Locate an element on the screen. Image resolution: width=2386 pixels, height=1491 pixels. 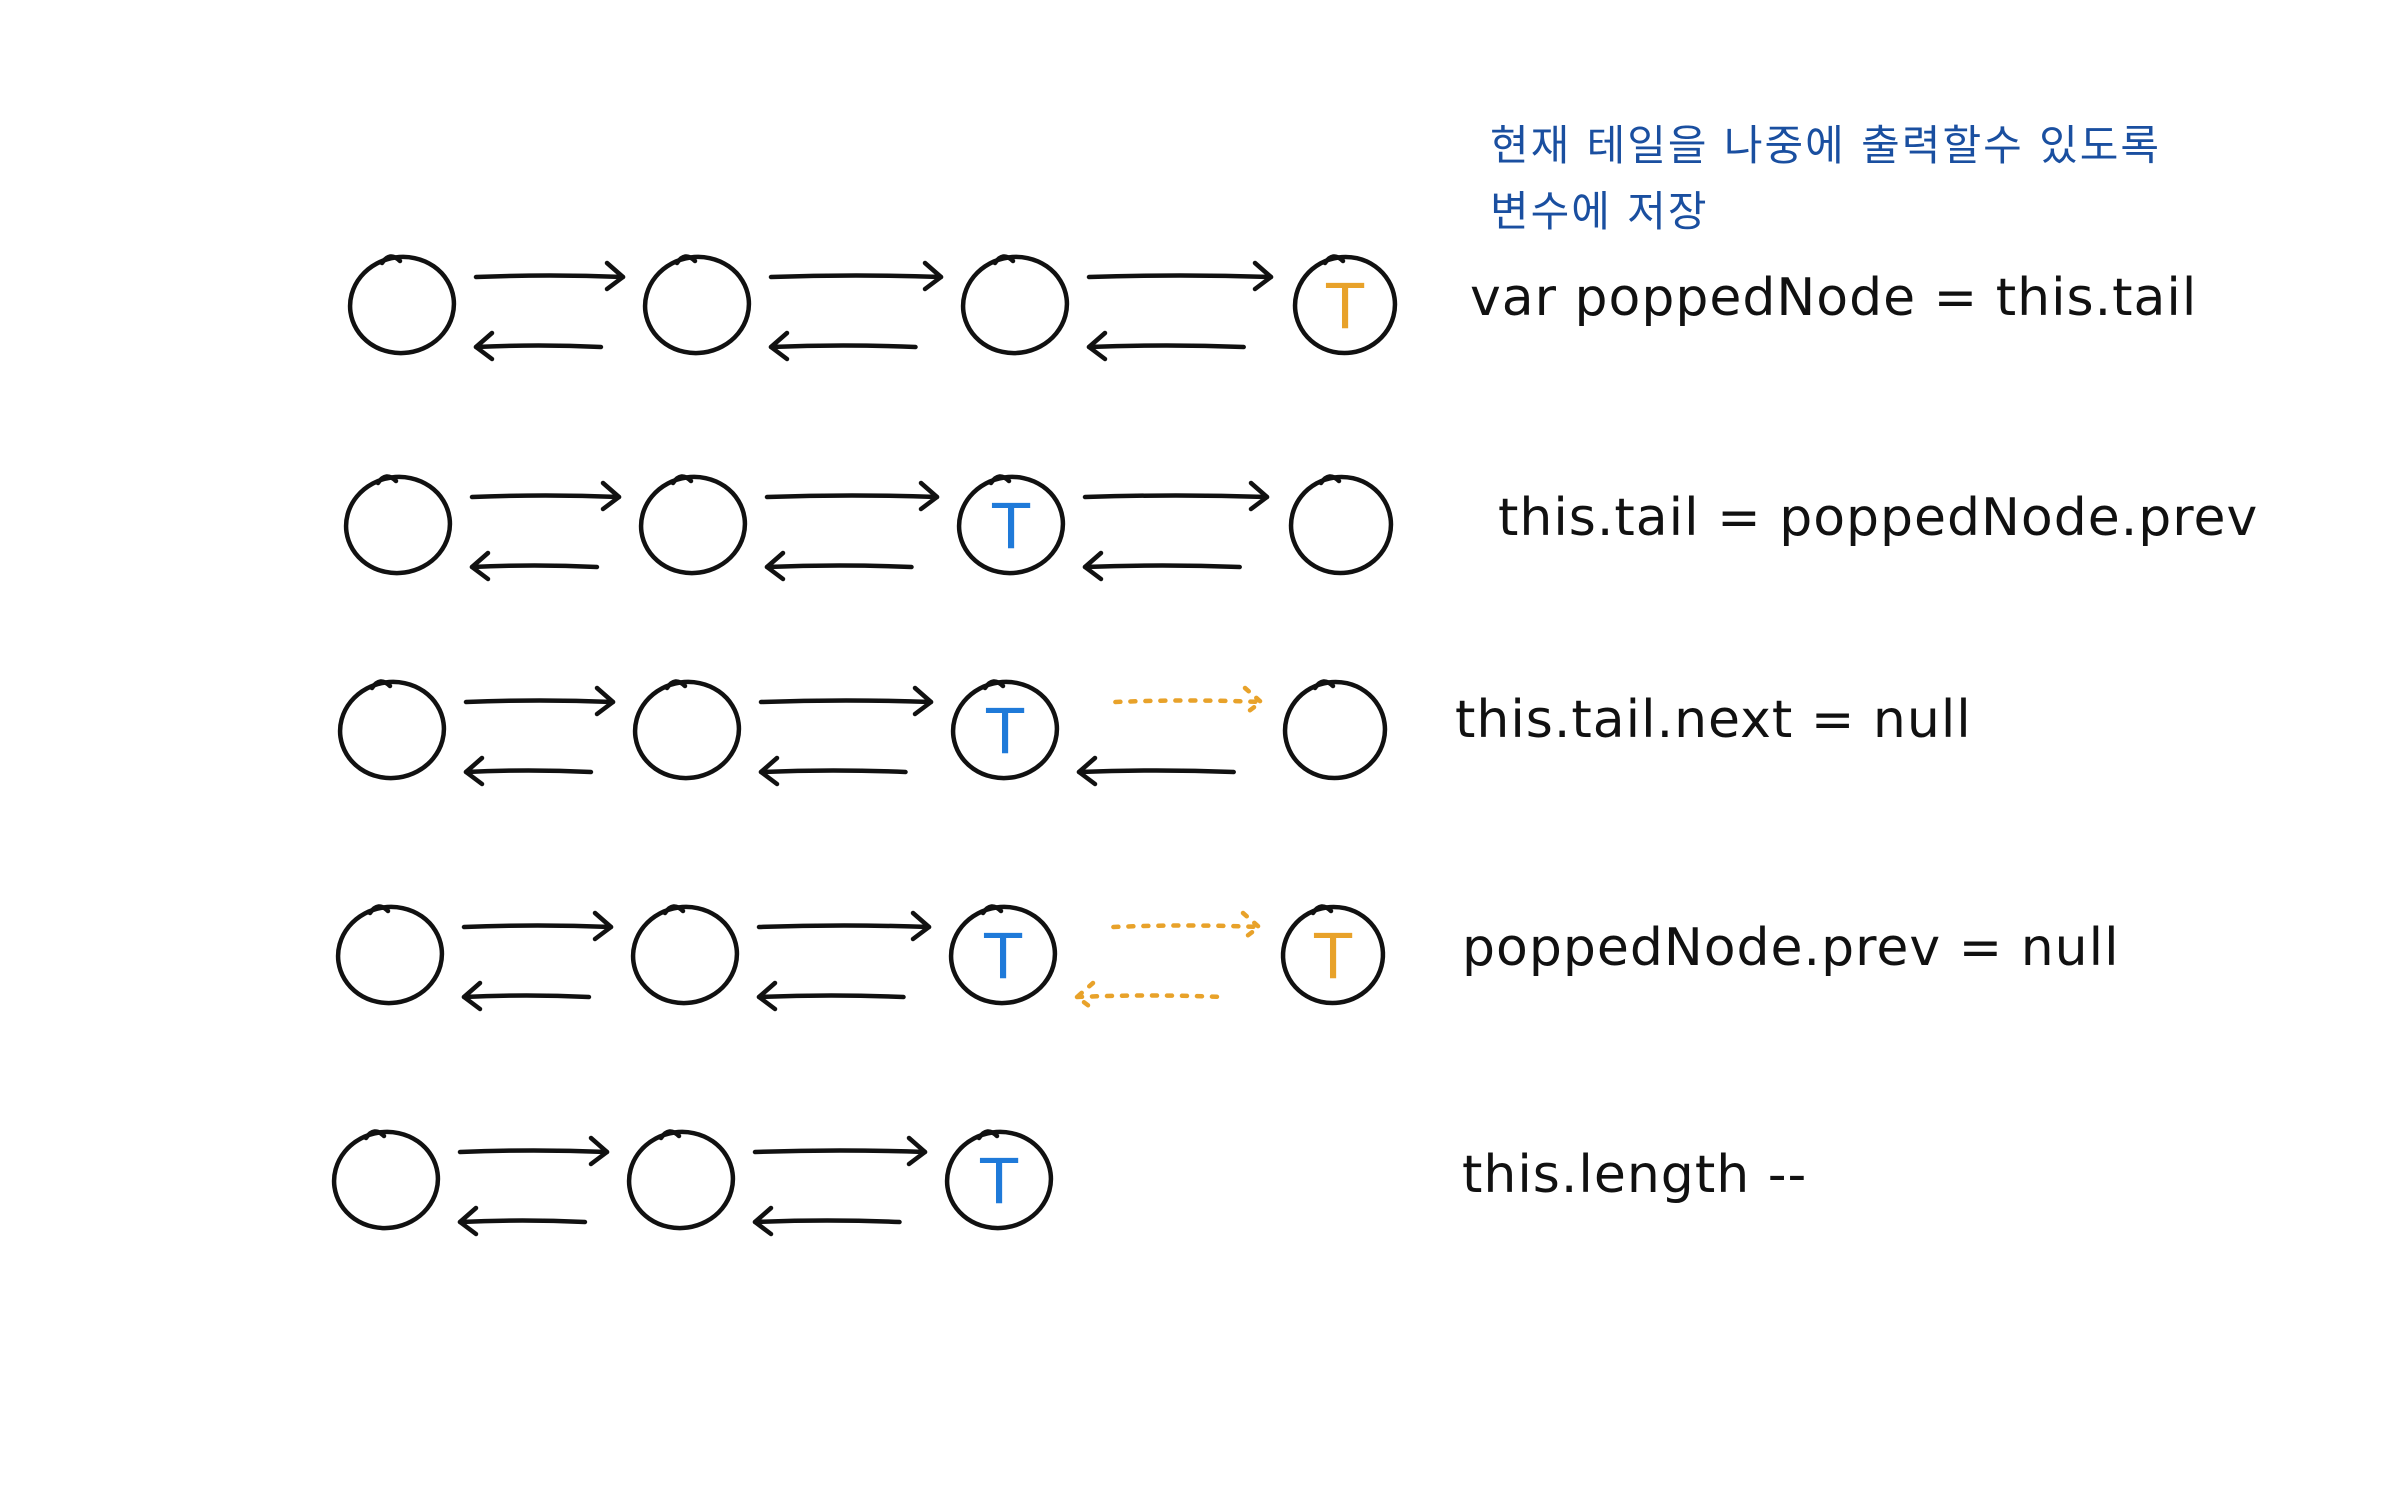
step-2-code: this.tail = poppedNode.prev is located at coordinates (1878, 518).